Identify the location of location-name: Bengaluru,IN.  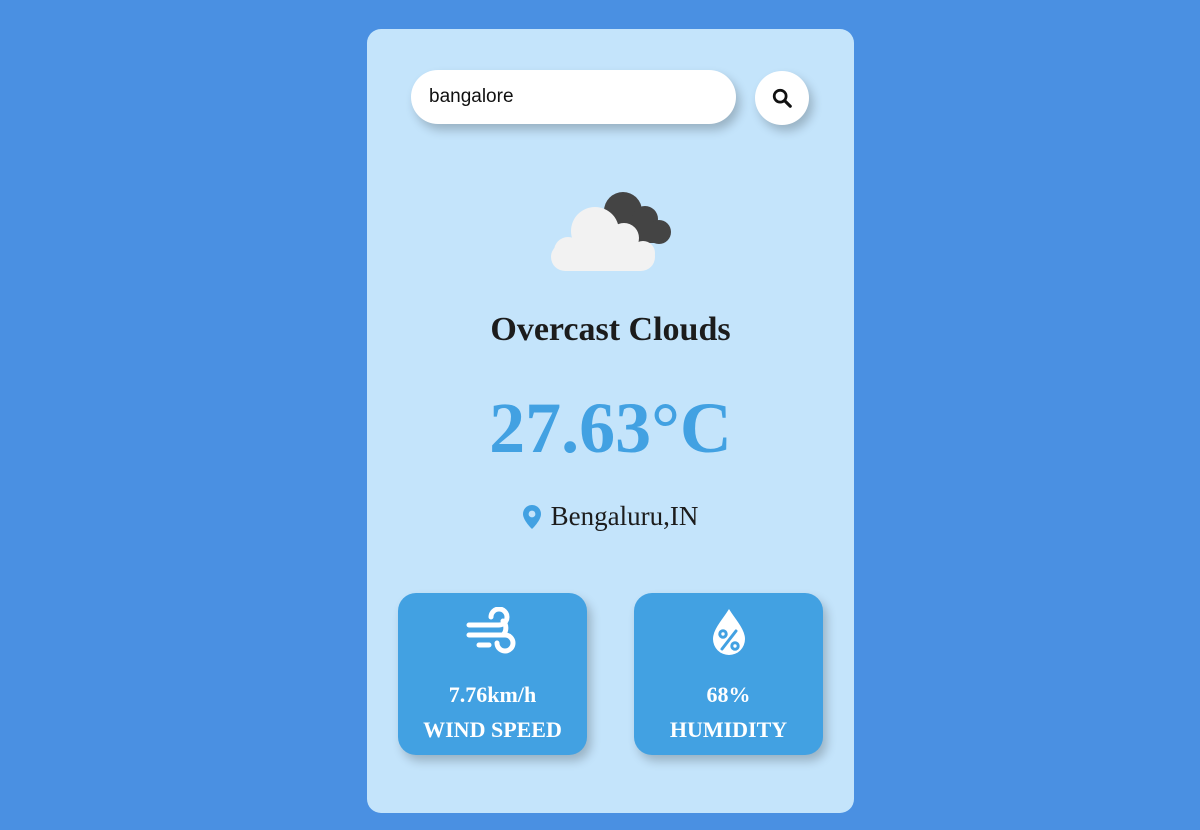
(624, 516).